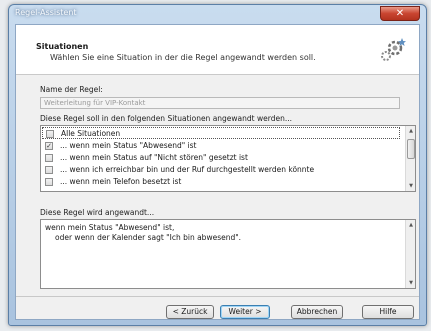  What do you see at coordinates (121, 181) in the screenshot?
I see `list-item-label: ... wenn mein Telefon besetzt ist` at bounding box center [121, 181].